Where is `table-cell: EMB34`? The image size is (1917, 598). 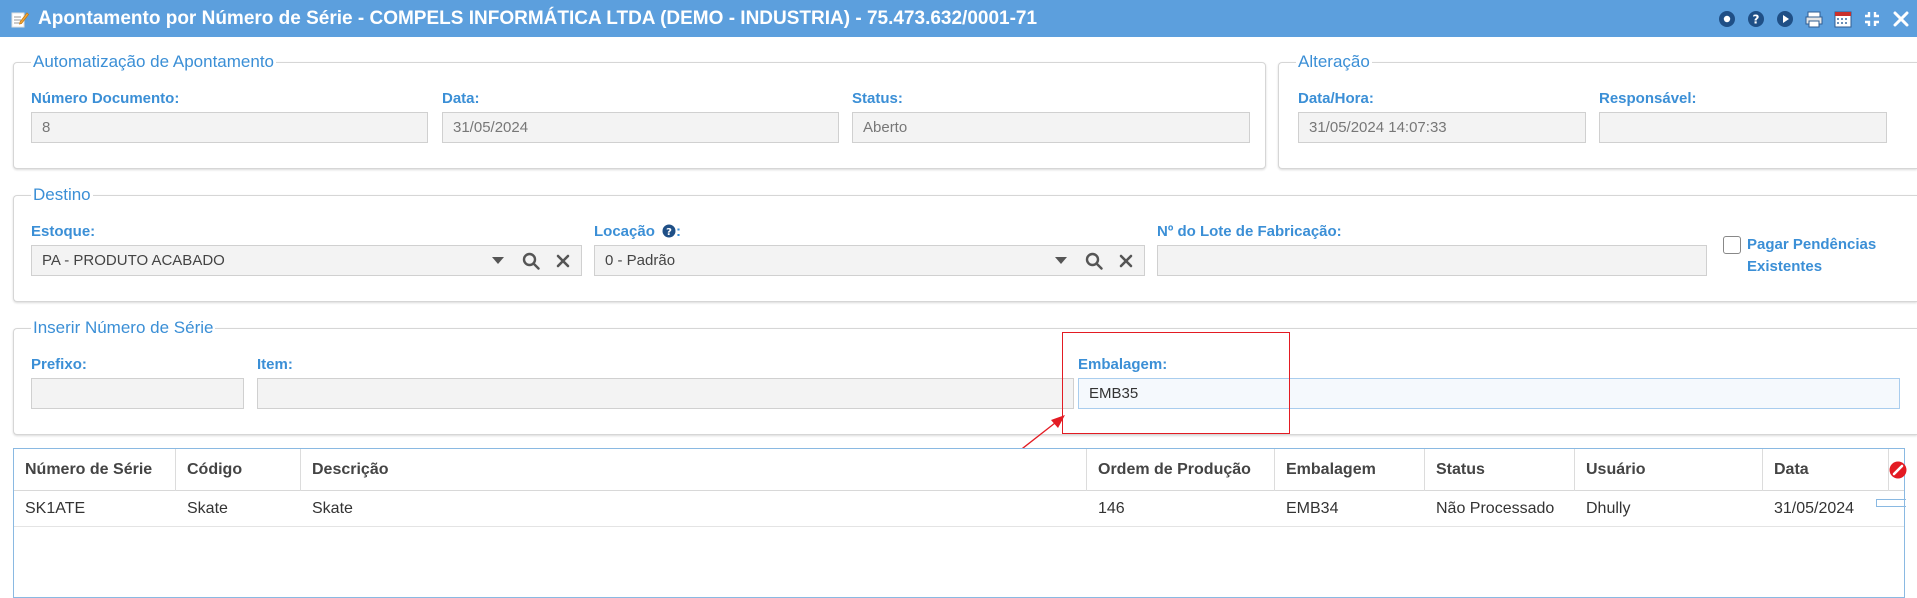 table-cell: EMB34 is located at coordinates (1312, 508).